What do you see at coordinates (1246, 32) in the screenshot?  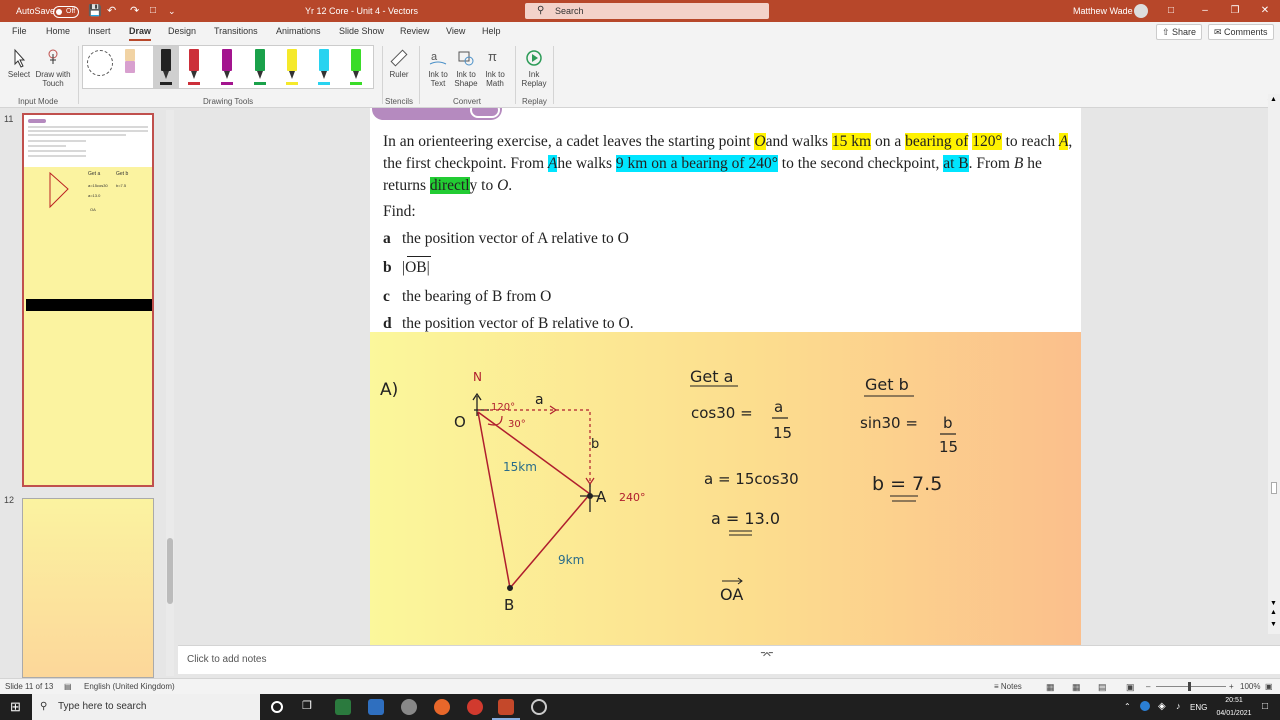 I see `comments-label: Comments` at bounding box center [1246, 32].